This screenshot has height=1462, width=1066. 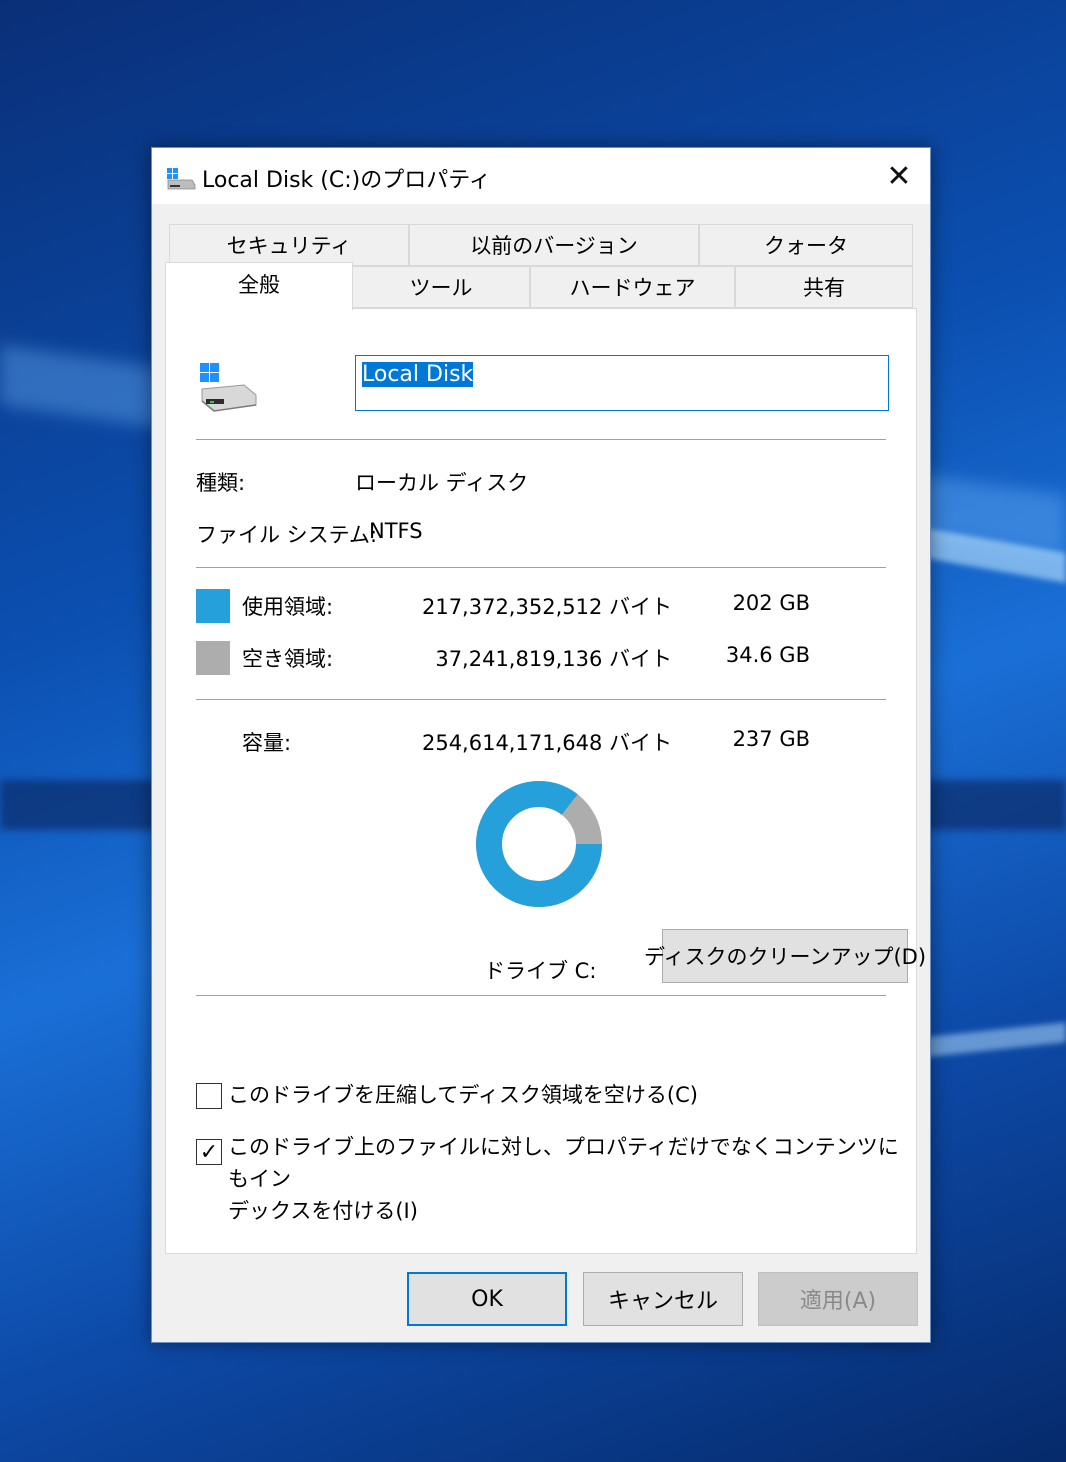 What do you see at coordinates (663, 1299) in the screenshot?
I see `cancel-button: キャンセル` at bounding box center [663, 1299].